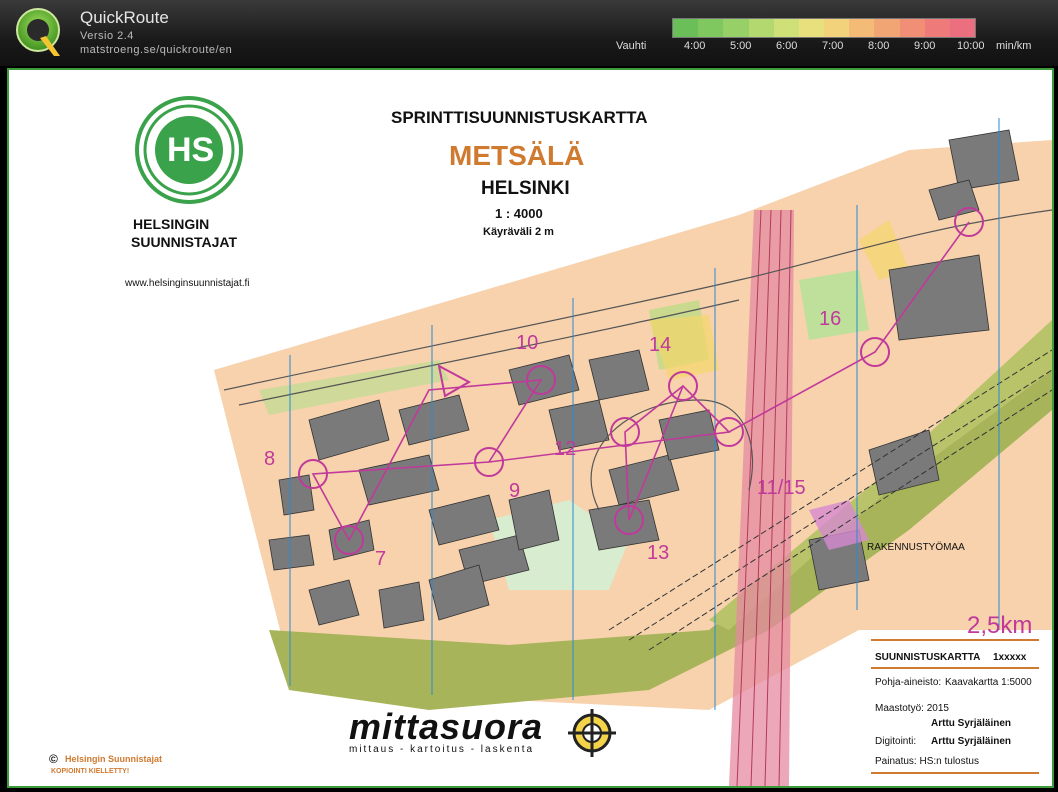 The image size is (1058, 792). Describe the element at coordinates (971, 46) in the screenshot. I see `pace-tick: 10:00` at that location.